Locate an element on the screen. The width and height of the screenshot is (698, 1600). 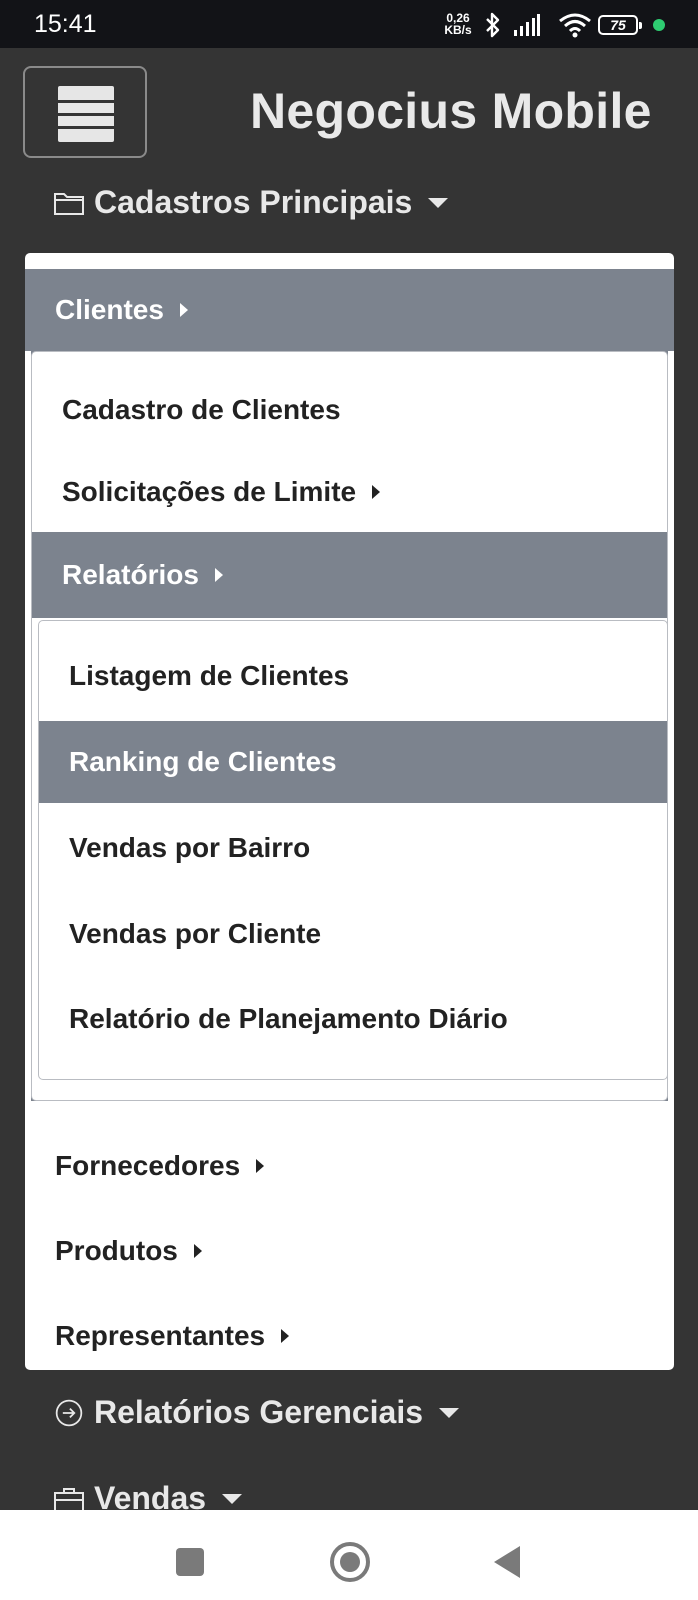
menu-item-fornecedores: Fornecedores is located at coordinates (349, 1166).